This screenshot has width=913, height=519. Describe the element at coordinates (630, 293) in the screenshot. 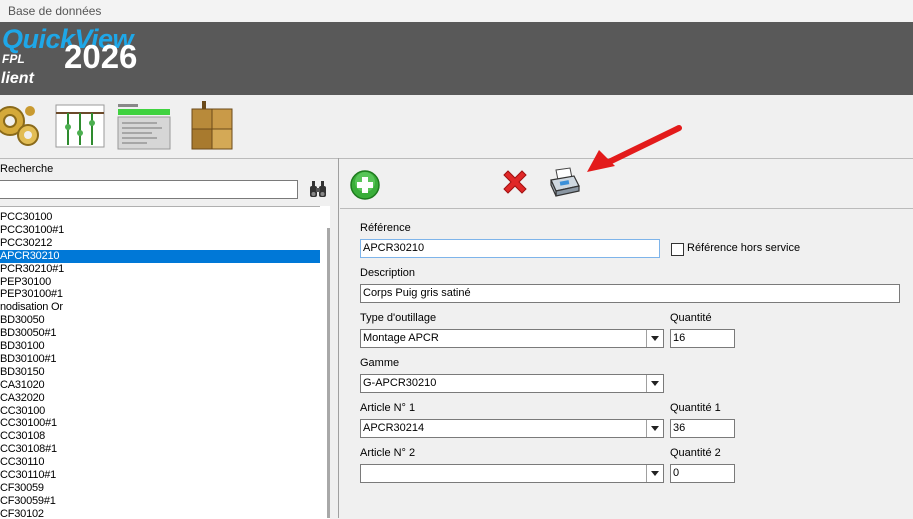

I see `description-field: Corps Puig gris satiné` at that location.